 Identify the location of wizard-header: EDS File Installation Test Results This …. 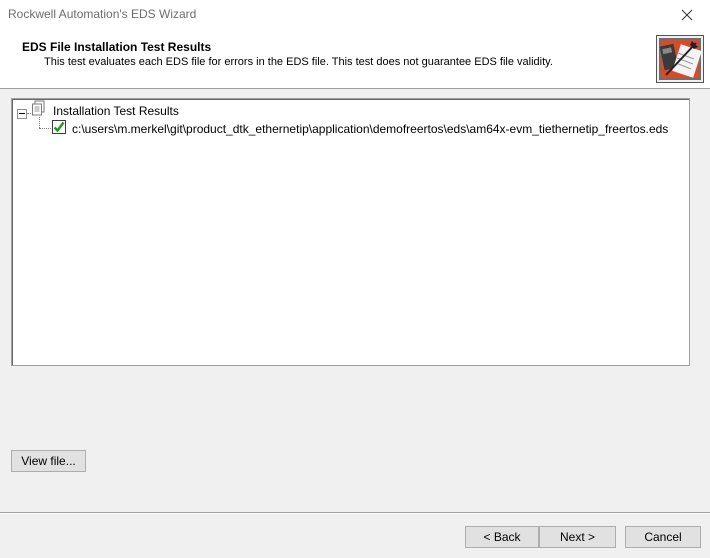
(355, 59).